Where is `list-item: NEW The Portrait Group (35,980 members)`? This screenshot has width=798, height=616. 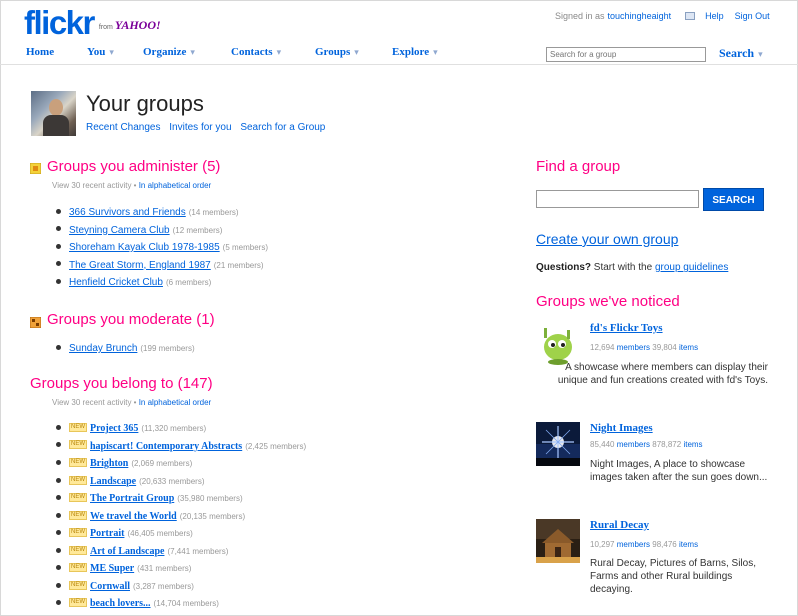 list-item: NEW The Portrait Group (35,980 members) is located at coordinates (181, 499).